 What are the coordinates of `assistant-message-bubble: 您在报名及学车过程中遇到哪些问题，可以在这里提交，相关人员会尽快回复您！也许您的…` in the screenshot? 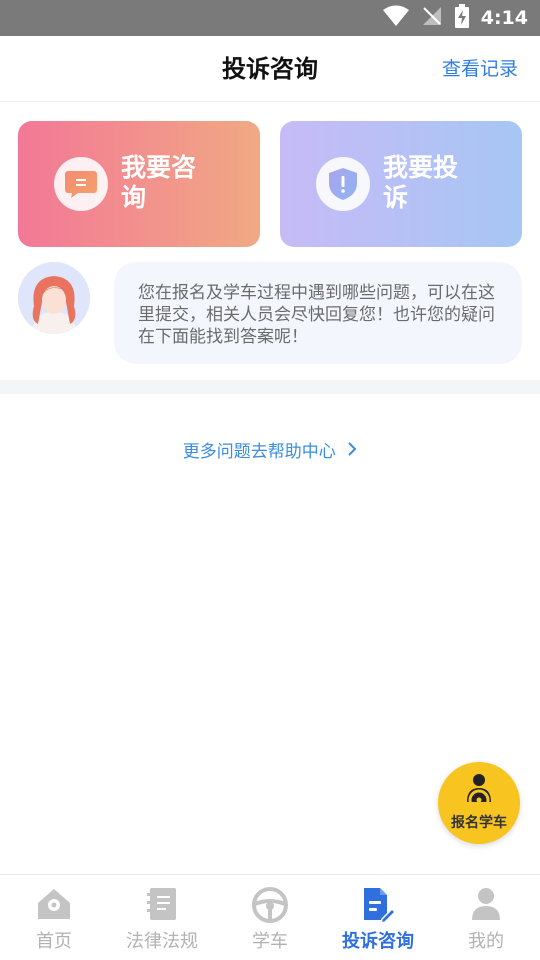 It's located at (318, 313).